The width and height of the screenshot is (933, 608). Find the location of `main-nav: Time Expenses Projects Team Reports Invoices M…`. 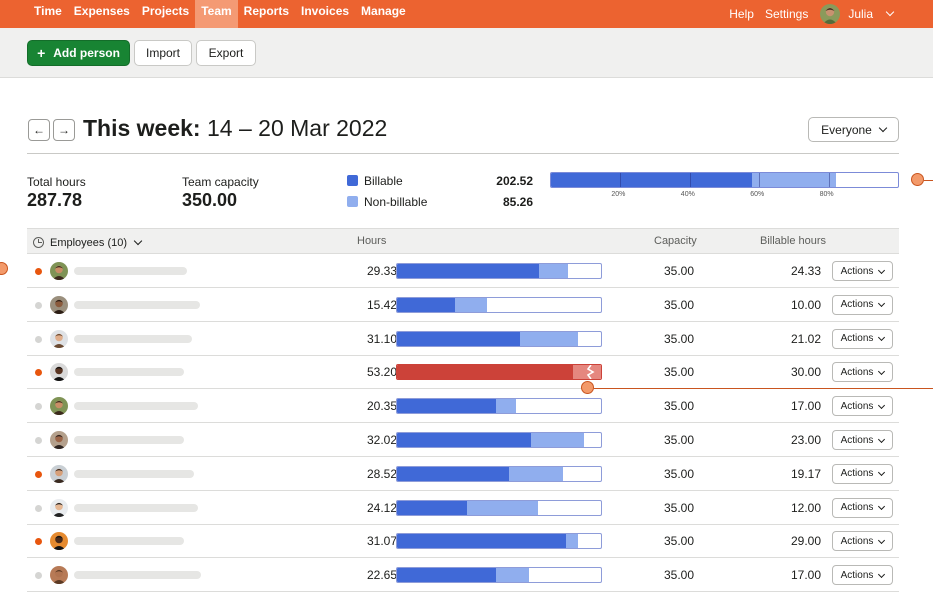

main-nav: Time Expenses Projects Team Reports Invoices M… is located at coordinates (206, 14).